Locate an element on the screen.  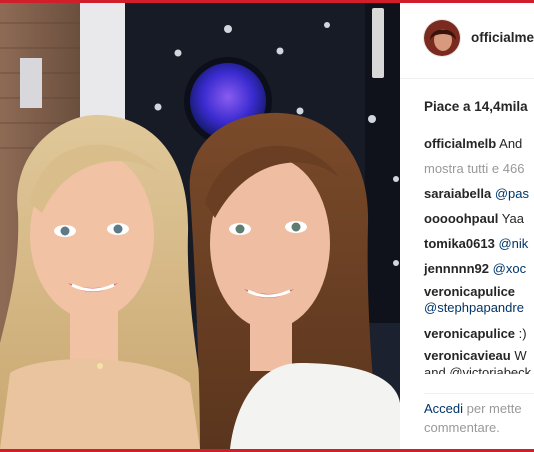
comment-text: Yaa is located at coordinates (512, 218).